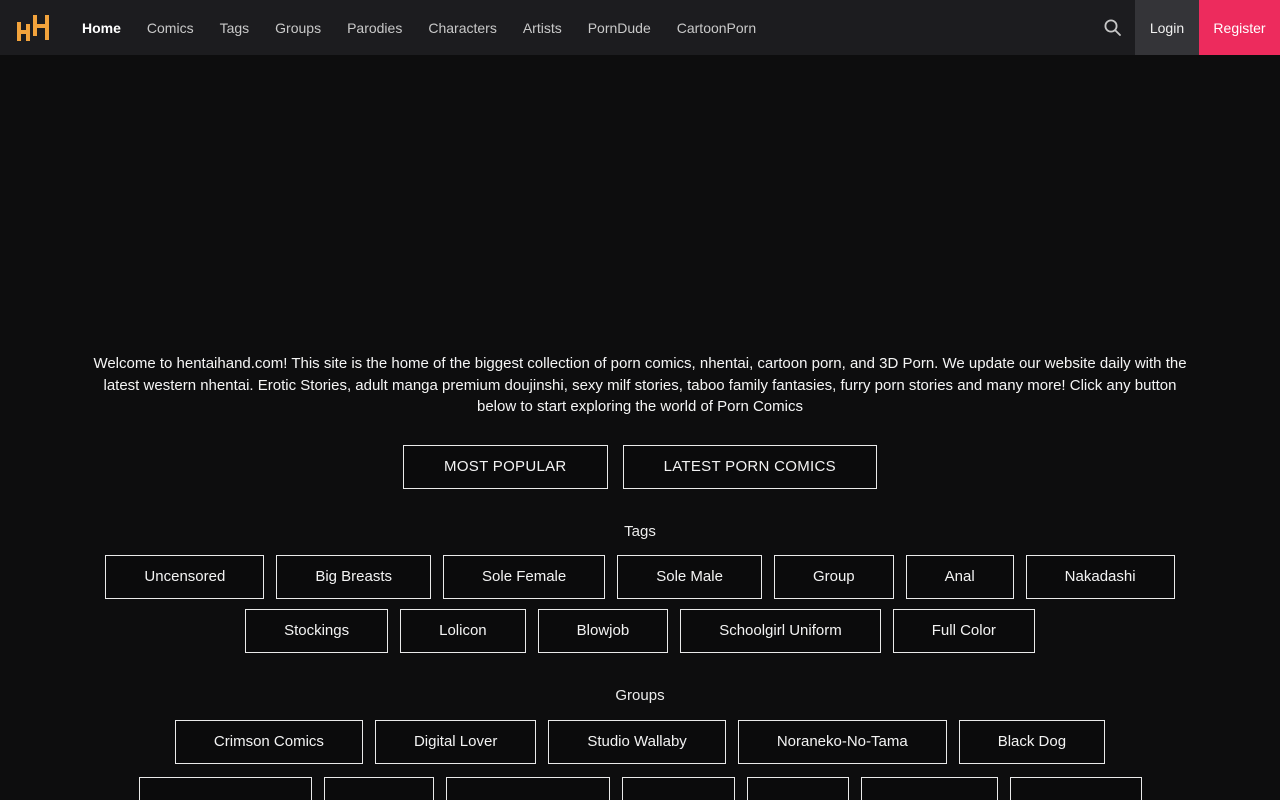 This screenshot has height=800, width=1280. I want to click on search-icon, so click(1112, 27).